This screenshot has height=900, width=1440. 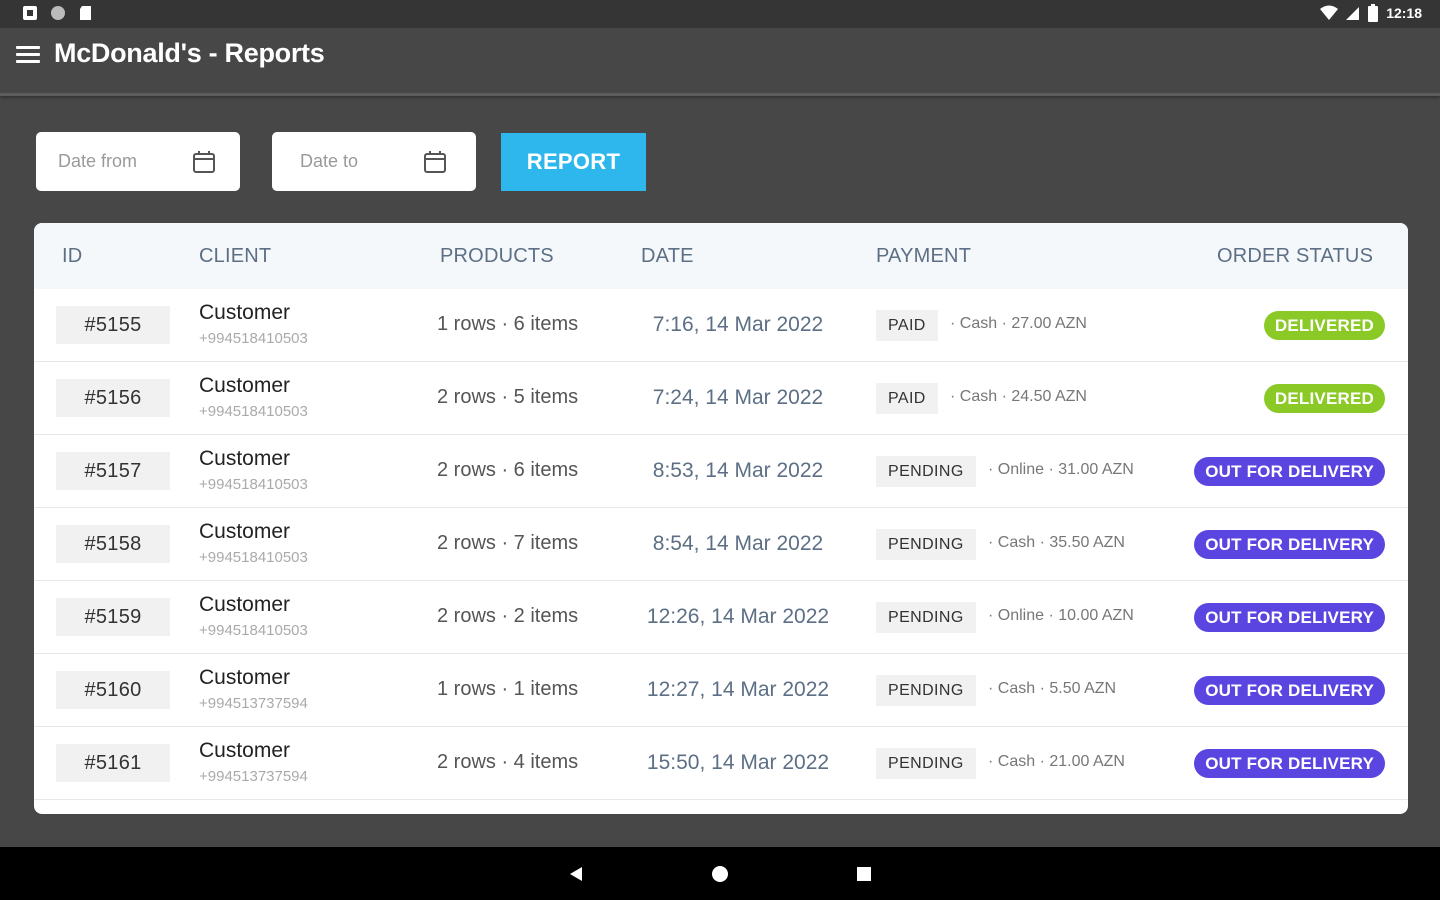 What do you see at coordinates (738, 397) in the screenshot?
I see `order-date: 7:24, 14 Mar 2022` at bounding box center [738, 397].